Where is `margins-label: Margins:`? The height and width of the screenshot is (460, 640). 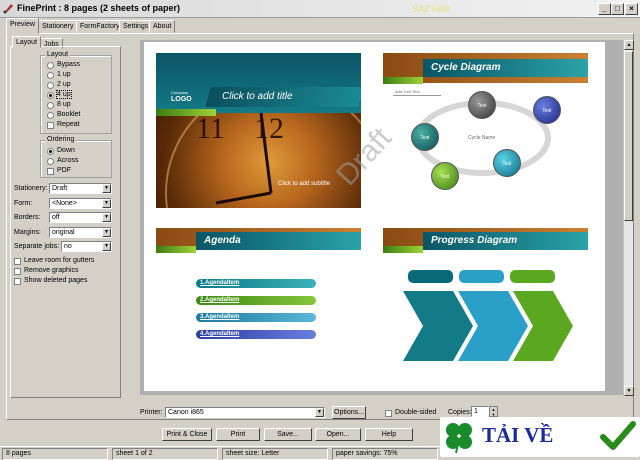 margins-label: Margins: is located at coordinates (27, 232).